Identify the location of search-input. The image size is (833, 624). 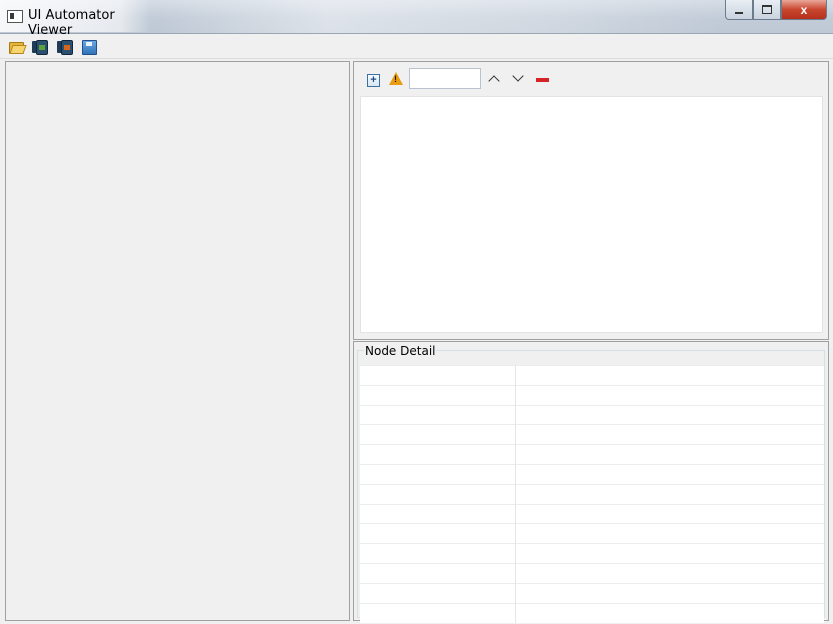
(445, 78).